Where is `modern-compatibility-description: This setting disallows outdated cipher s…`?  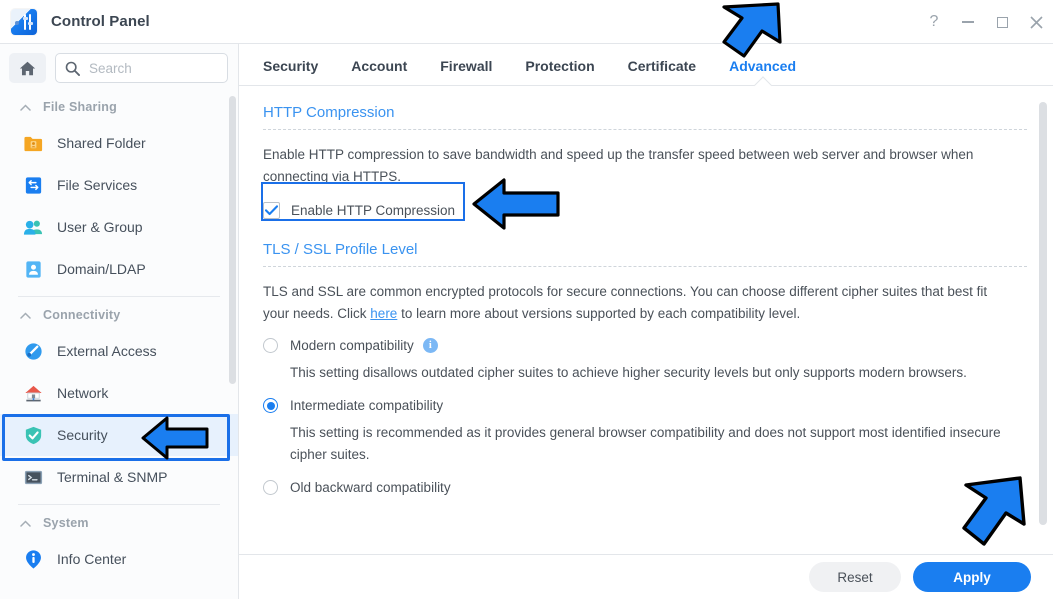 modern-compatibility-description: This setting disallows outdated cipher s… is located at coordinates (628, 373).